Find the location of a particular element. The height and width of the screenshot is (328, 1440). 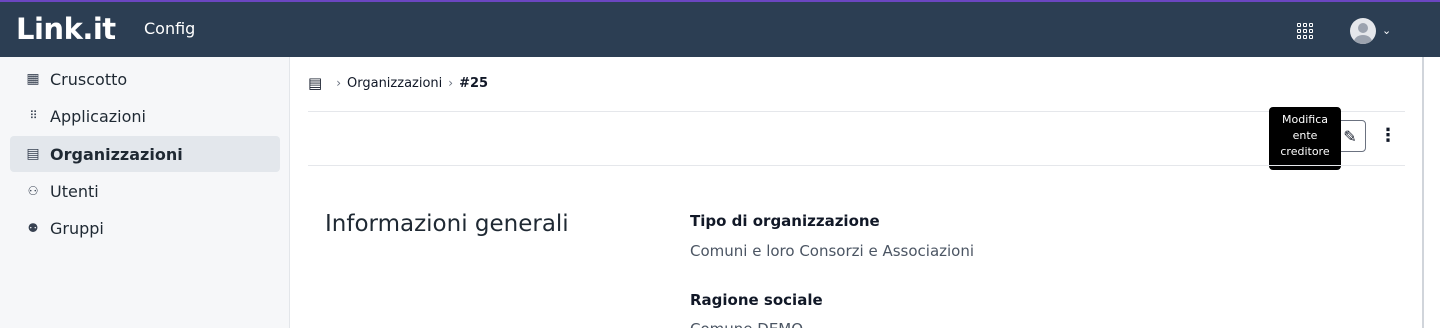

user-menu-button: ⌄ is located at coordinates (1370, 31).